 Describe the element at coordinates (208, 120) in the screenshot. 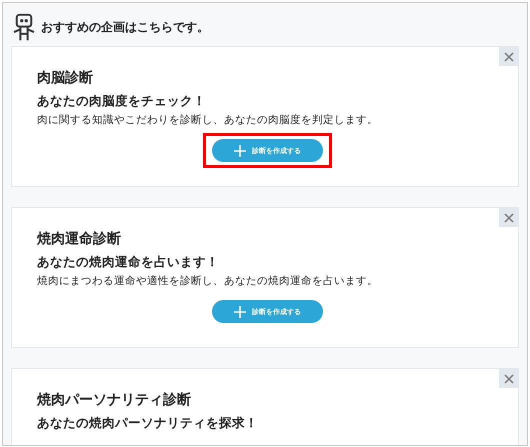

I see `card-description: 肉に関する知識やこだわりを診断し、あなたの肉脳度を判定します。` at that location.